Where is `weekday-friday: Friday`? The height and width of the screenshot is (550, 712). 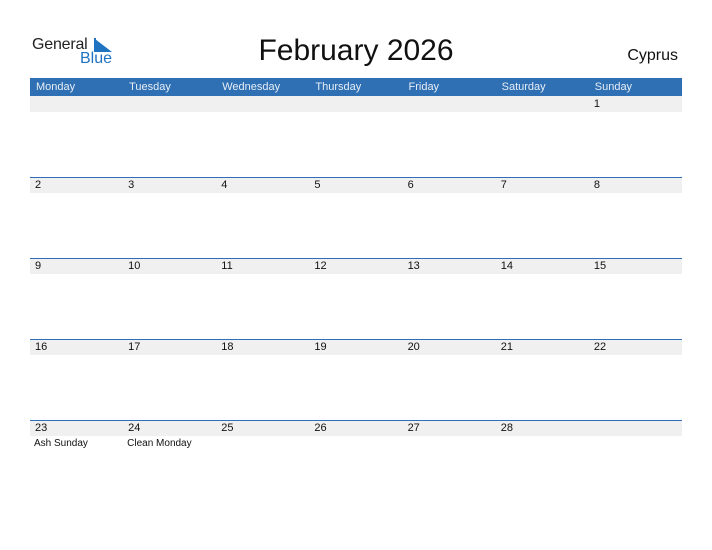
weekday-friday: Friday is located at coordinates (424, 87).